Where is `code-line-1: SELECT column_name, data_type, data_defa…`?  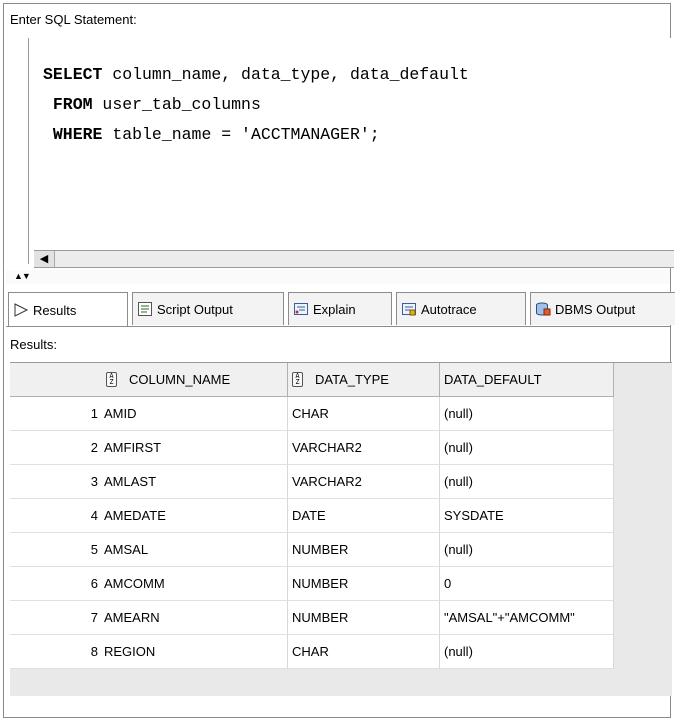
code-line-1: SELECT column_name, data_type, data_defa… is located at coordinates (256, 74).